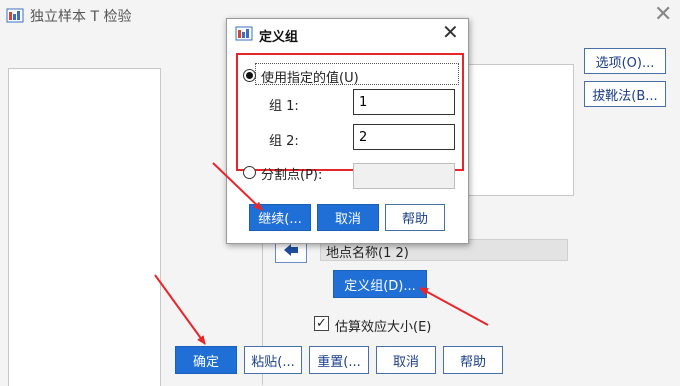 Image resolution: width=680 pixels, height=386 pixels. I want to click on arrow-left-icon, so click(291, 250).